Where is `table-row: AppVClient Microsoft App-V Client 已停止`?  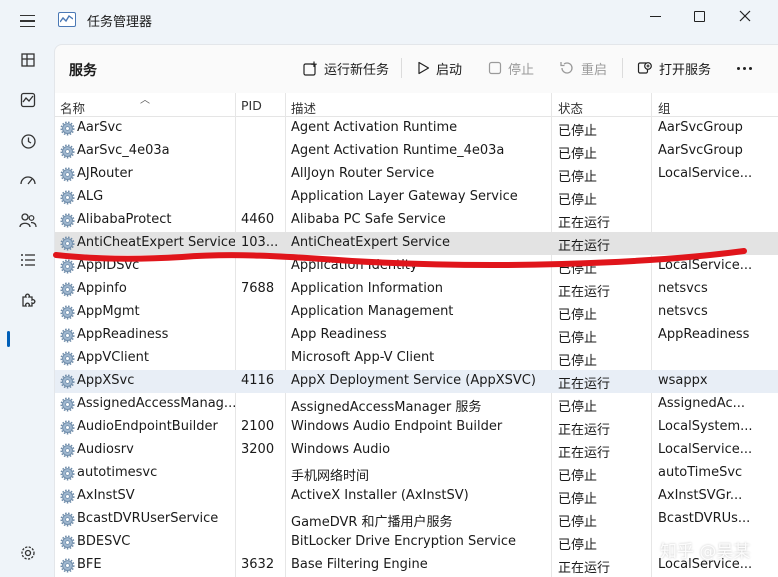 table-row: AppVClient Microsoft App-V Client 已停止 is located at coordinates (416, 358).